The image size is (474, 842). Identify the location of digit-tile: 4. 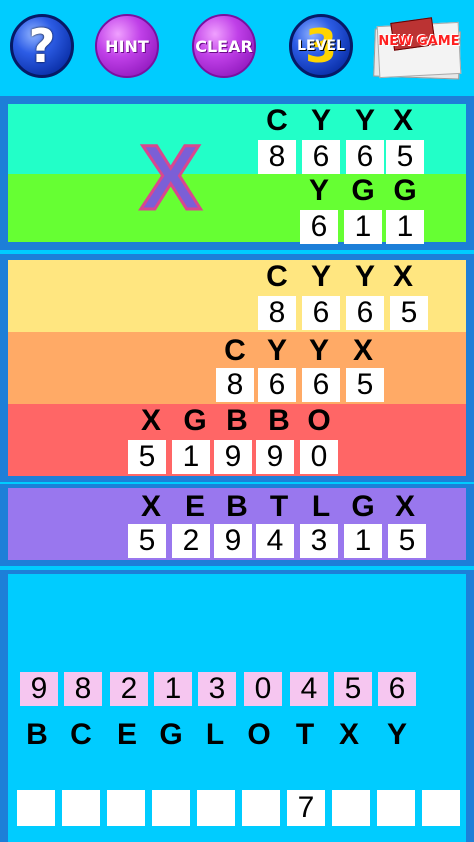
(275, 541).